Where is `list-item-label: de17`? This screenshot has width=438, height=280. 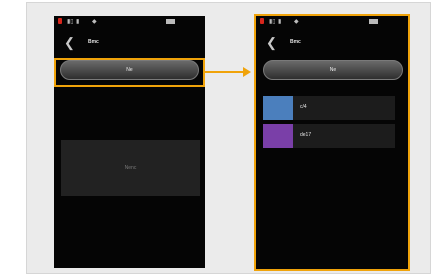
list-item-label: de17 is located at coordinates (306, 135).